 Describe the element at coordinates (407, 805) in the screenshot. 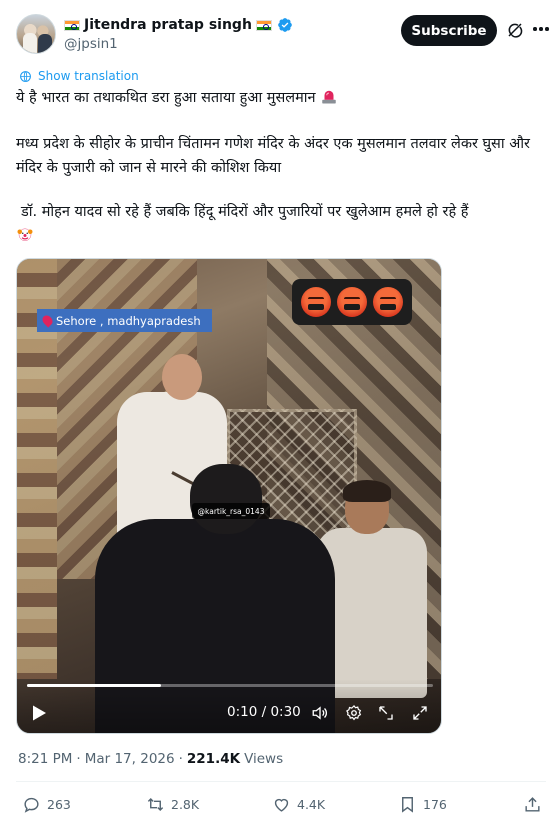

I see `bookmark-icon` at that location.